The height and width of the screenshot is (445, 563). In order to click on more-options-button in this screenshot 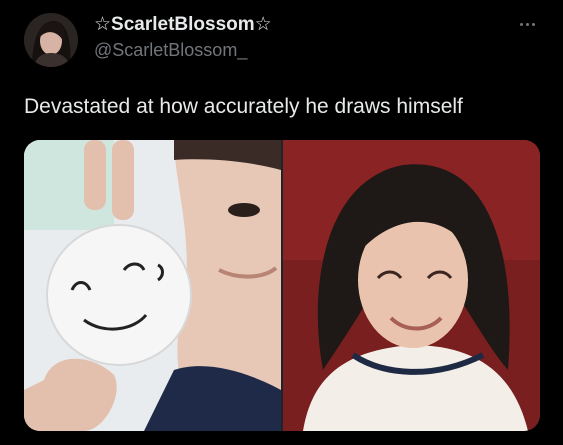, I will do `click(527, 24)`.